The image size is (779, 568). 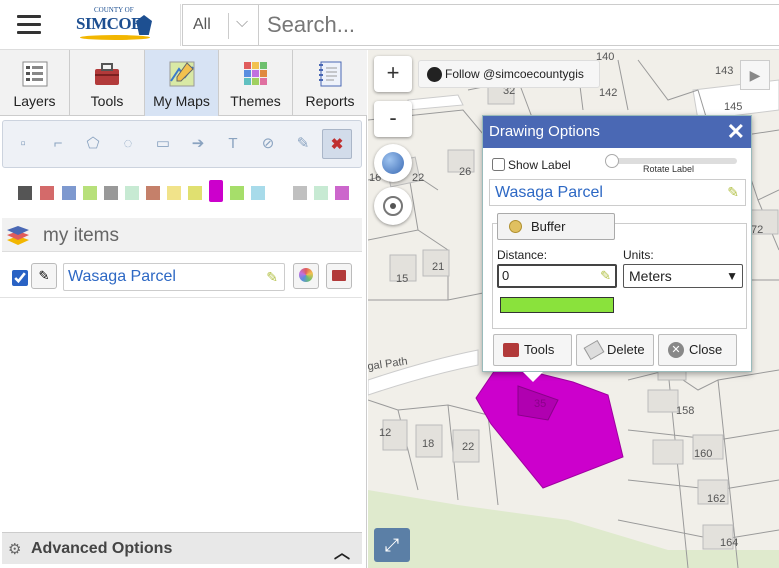 I want to click on crosshair-dot, so click(x=393, y=206).